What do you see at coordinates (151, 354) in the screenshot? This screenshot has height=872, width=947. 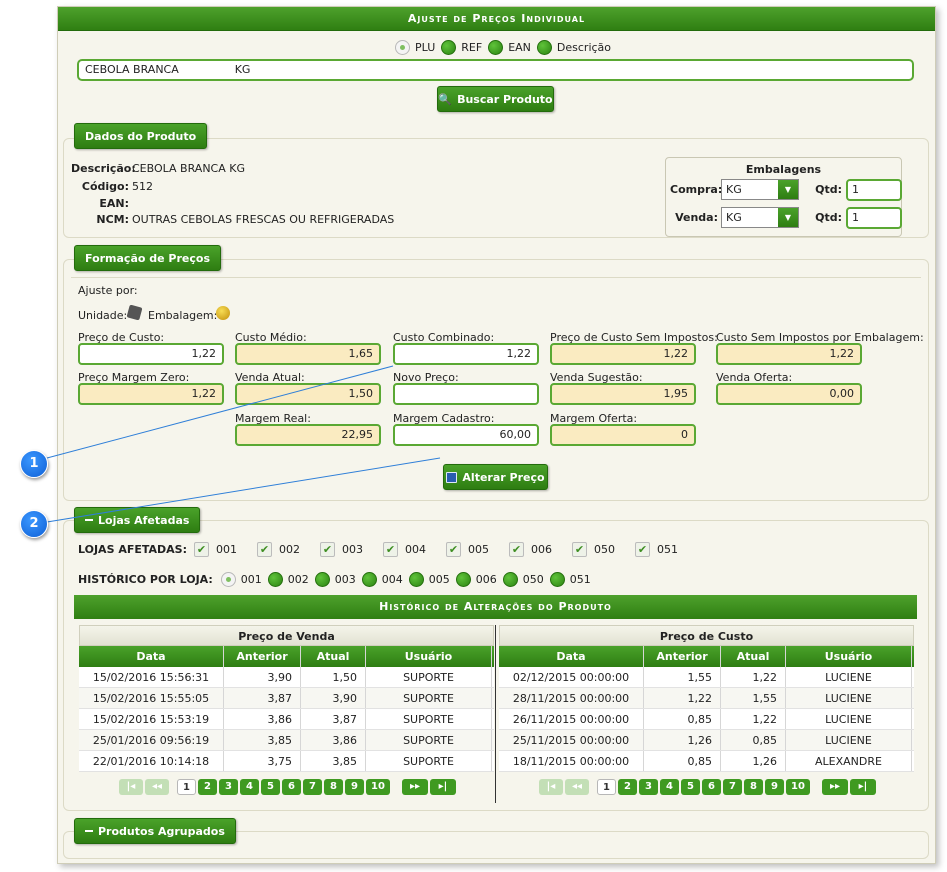 I see `preco-custo-input: 1,22` at bounding box center [151, 354].